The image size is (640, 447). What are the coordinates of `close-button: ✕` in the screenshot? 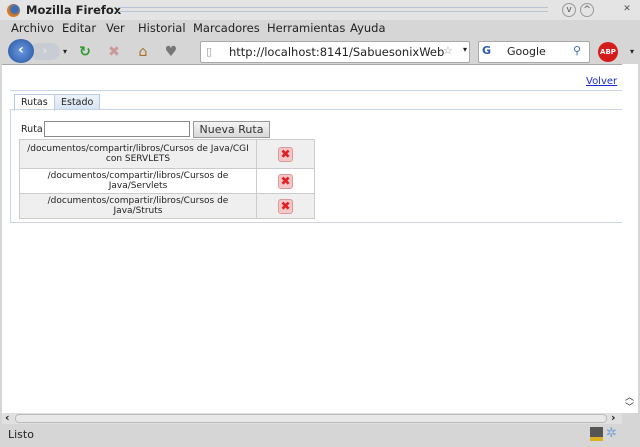 It's located at (627, 10).